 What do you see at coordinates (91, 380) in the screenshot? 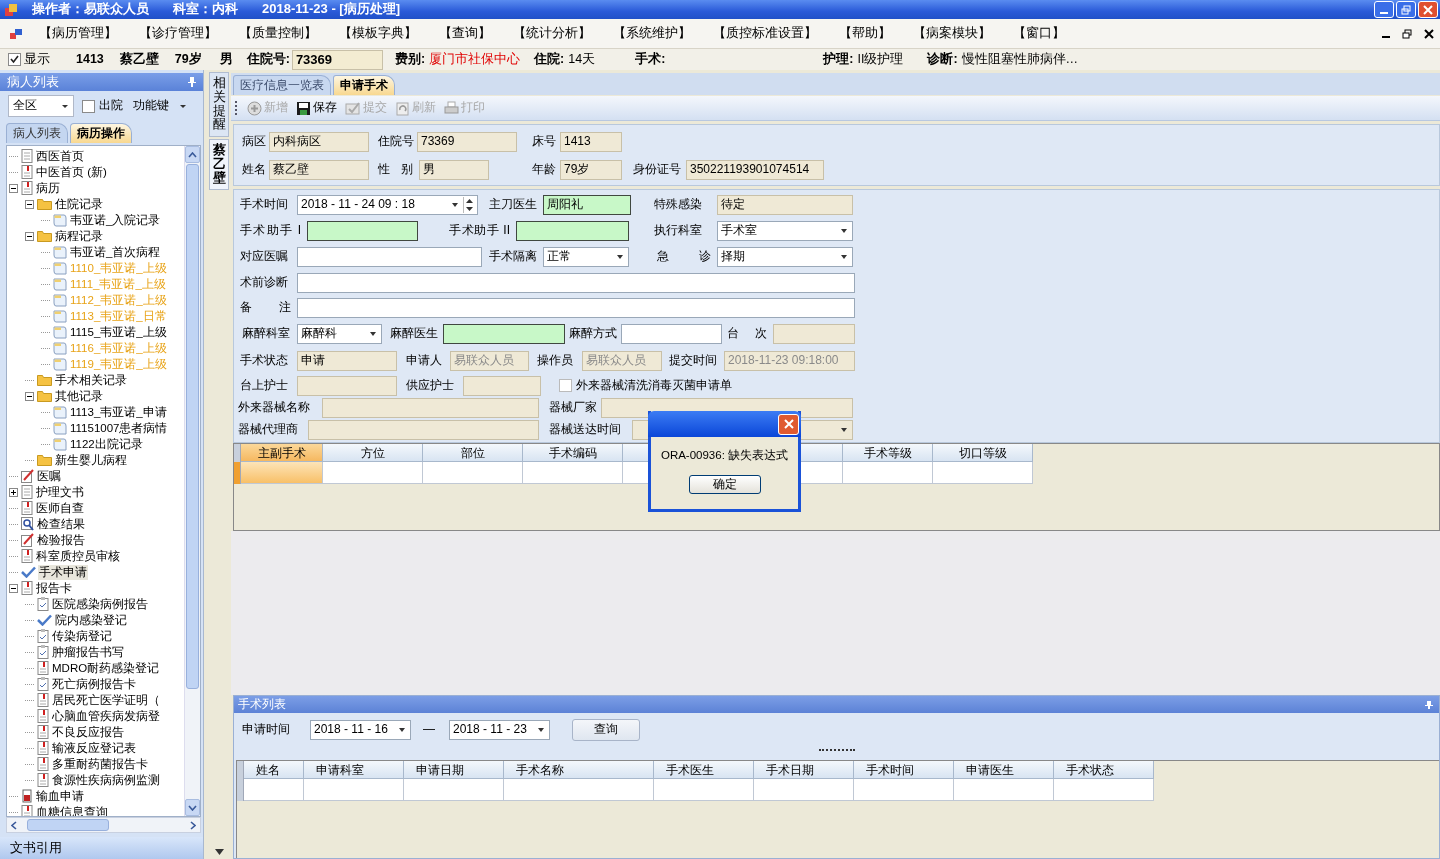
I see `tree-item: 手术相关记录` at bounding box center [91, 380].